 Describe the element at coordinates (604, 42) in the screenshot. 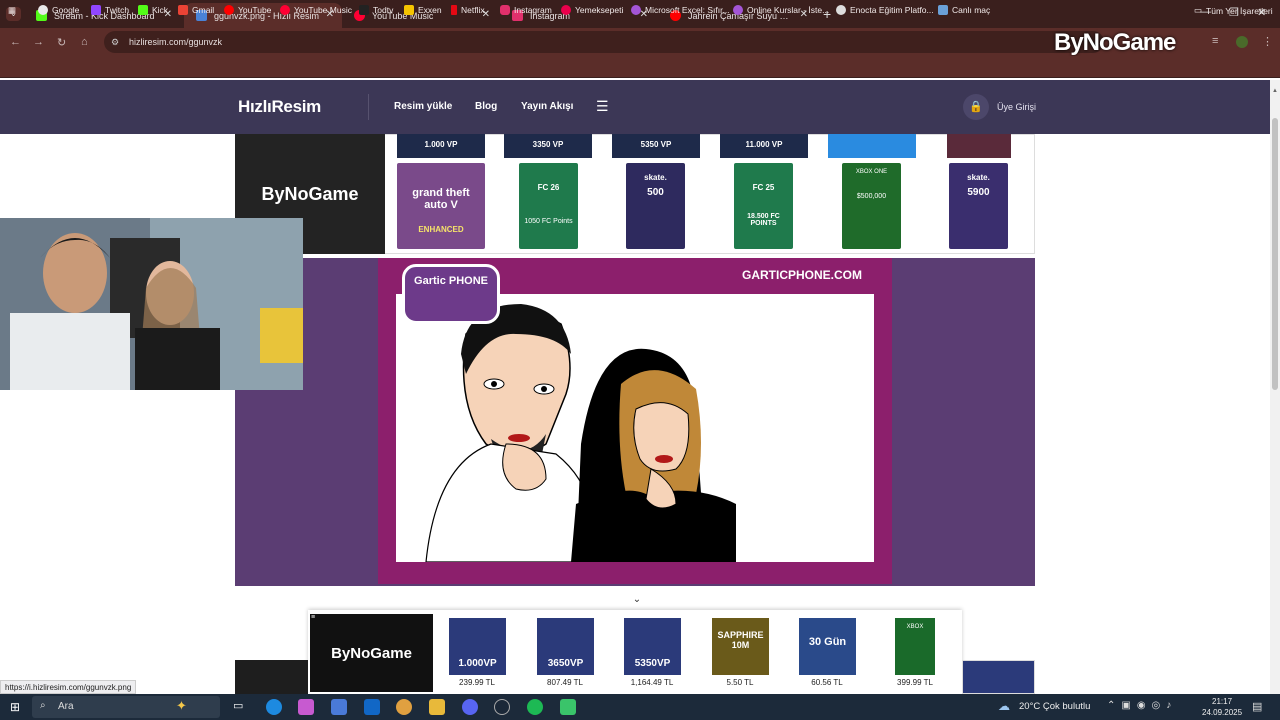

I see `address-bar` at that location.